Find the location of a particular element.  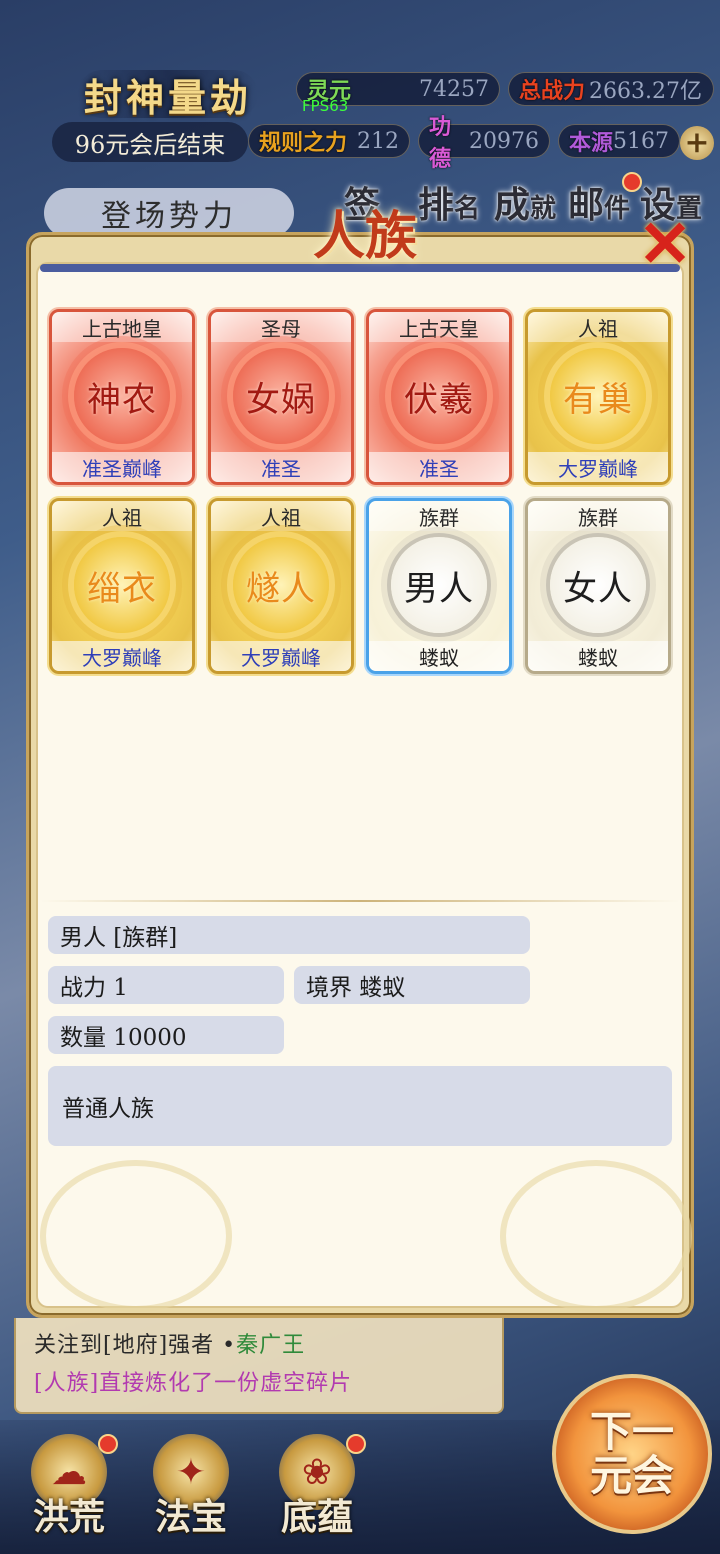

card-medal: 伏羲 is located at coordinates (439, 396).